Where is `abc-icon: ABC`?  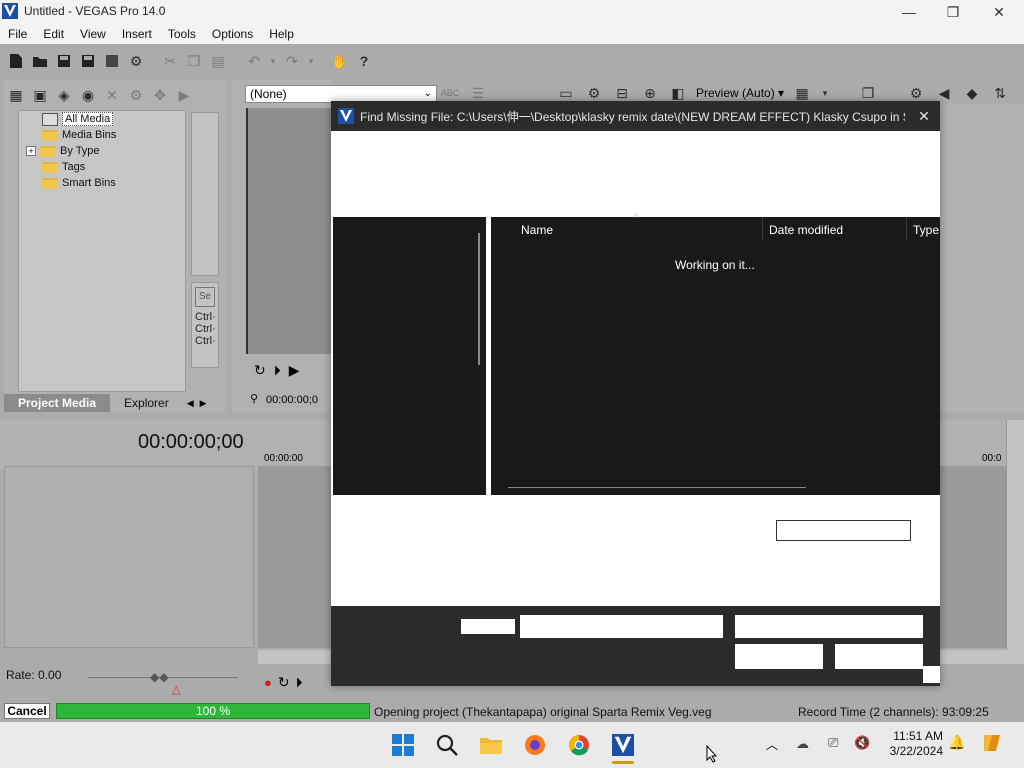
abc-icon: ABC is located at coordinates (450, 93).